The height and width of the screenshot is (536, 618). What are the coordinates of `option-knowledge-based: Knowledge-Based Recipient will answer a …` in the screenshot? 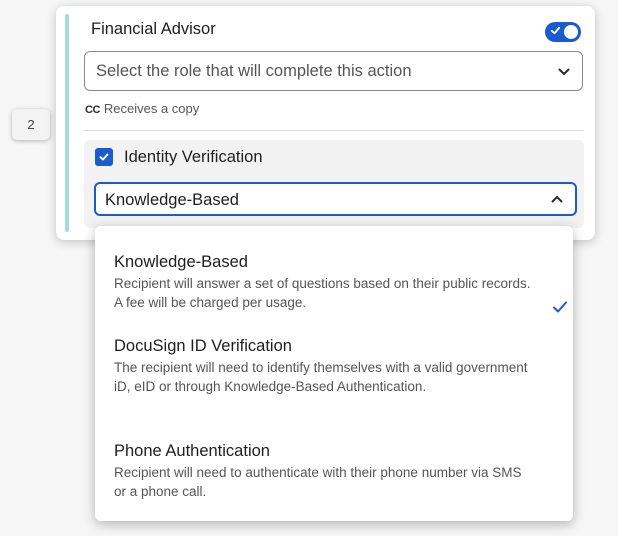 It's located at (340, 282).